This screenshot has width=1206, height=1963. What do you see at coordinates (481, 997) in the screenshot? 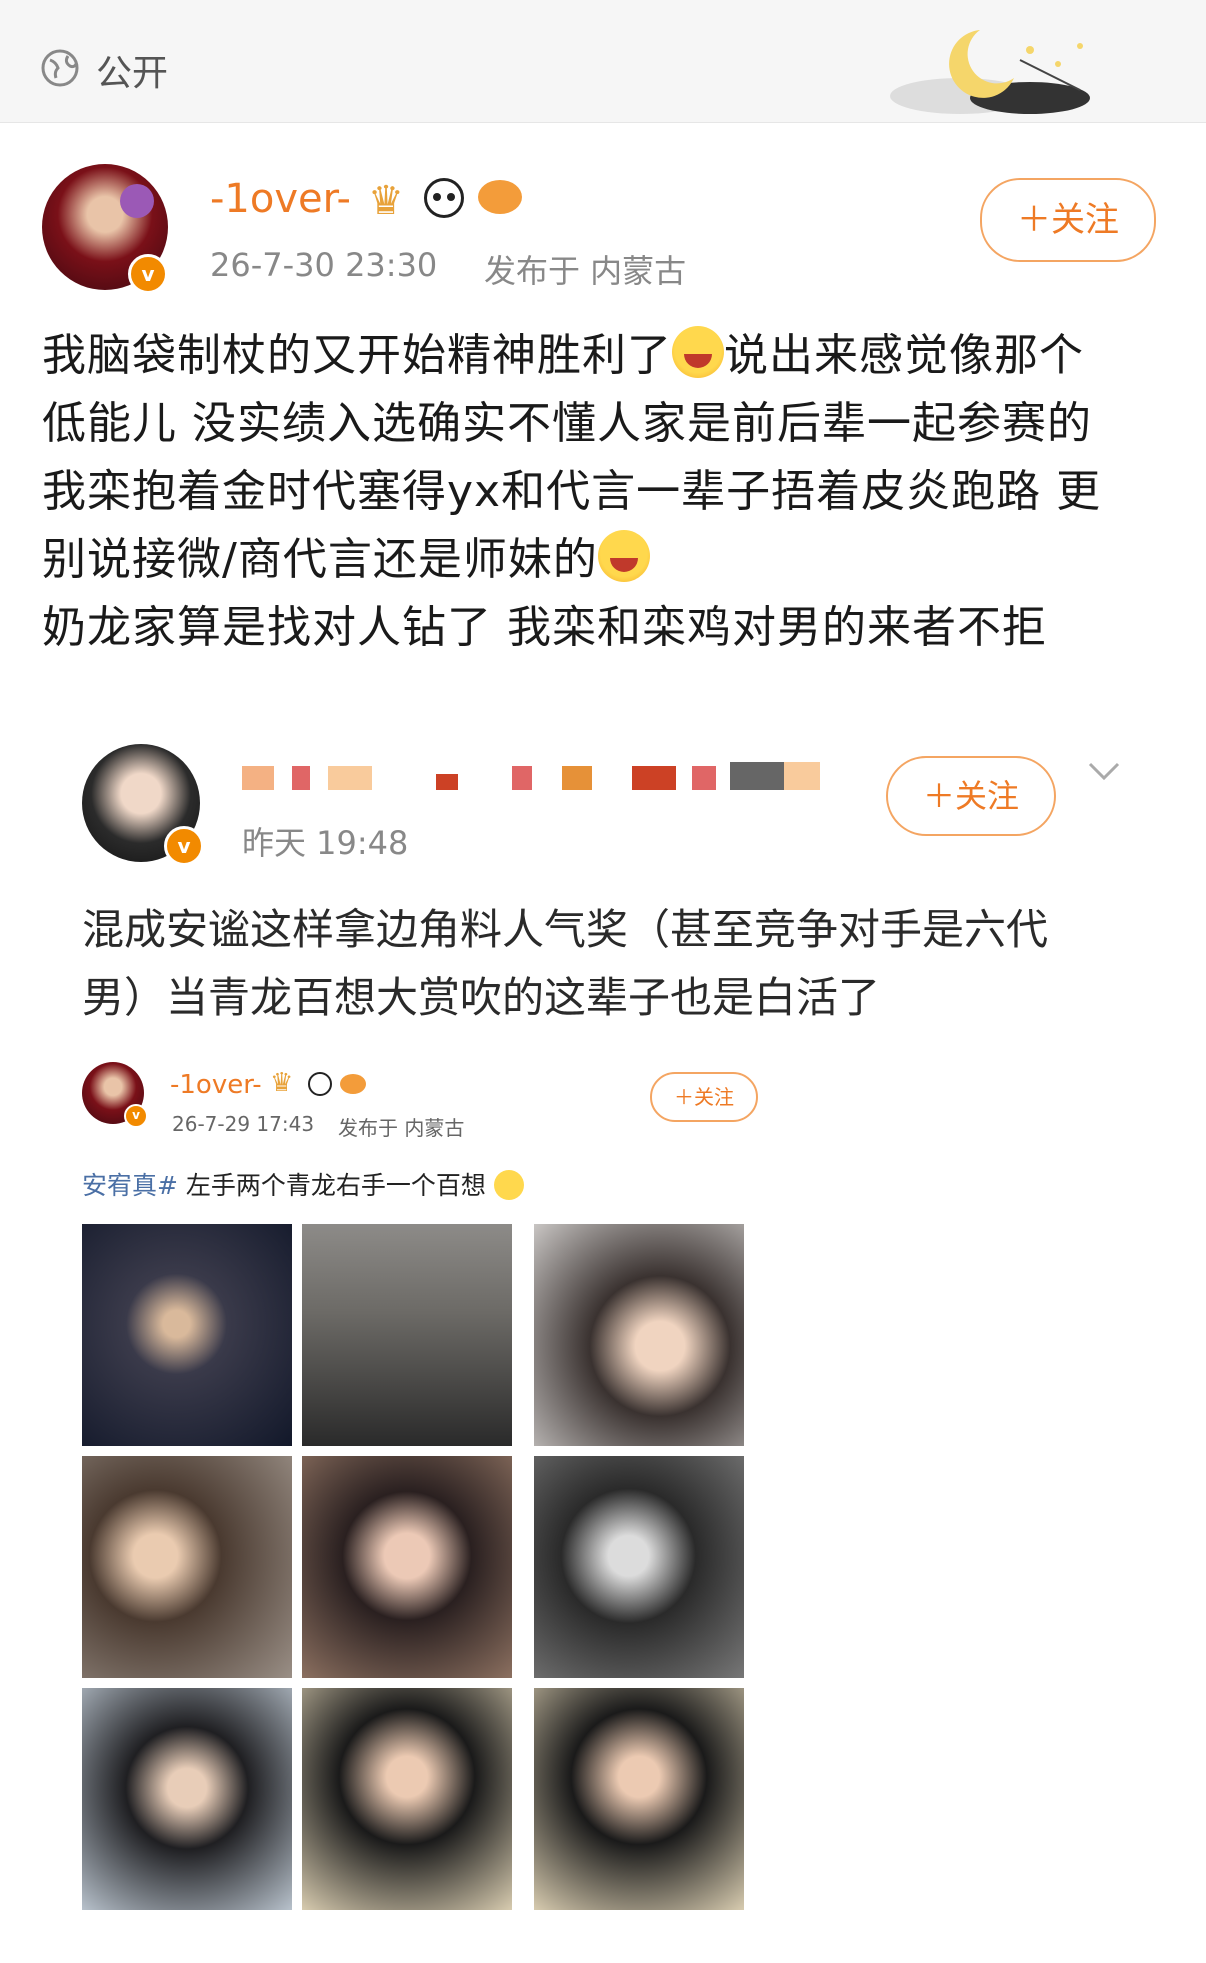
I see `quote-line-2: 男）当青龙百想大赏吹的这辈子也是白活了` at bounding box center [481, 997].